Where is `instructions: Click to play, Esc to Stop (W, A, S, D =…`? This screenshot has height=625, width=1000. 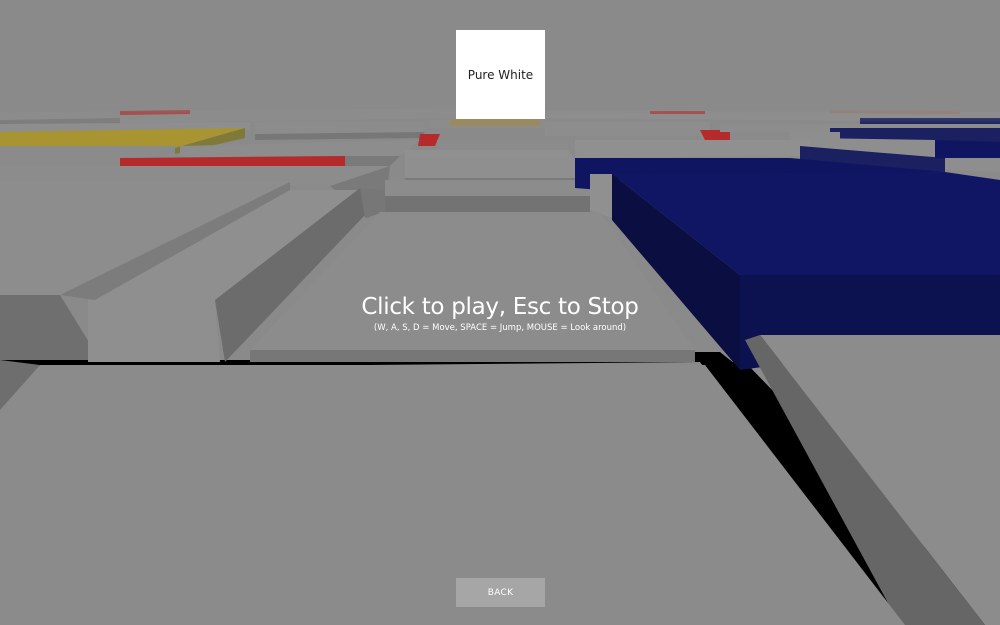
instructions: Click to play, Esc to Stop (W, A, S, D =… is located at coordinates (500, 313).